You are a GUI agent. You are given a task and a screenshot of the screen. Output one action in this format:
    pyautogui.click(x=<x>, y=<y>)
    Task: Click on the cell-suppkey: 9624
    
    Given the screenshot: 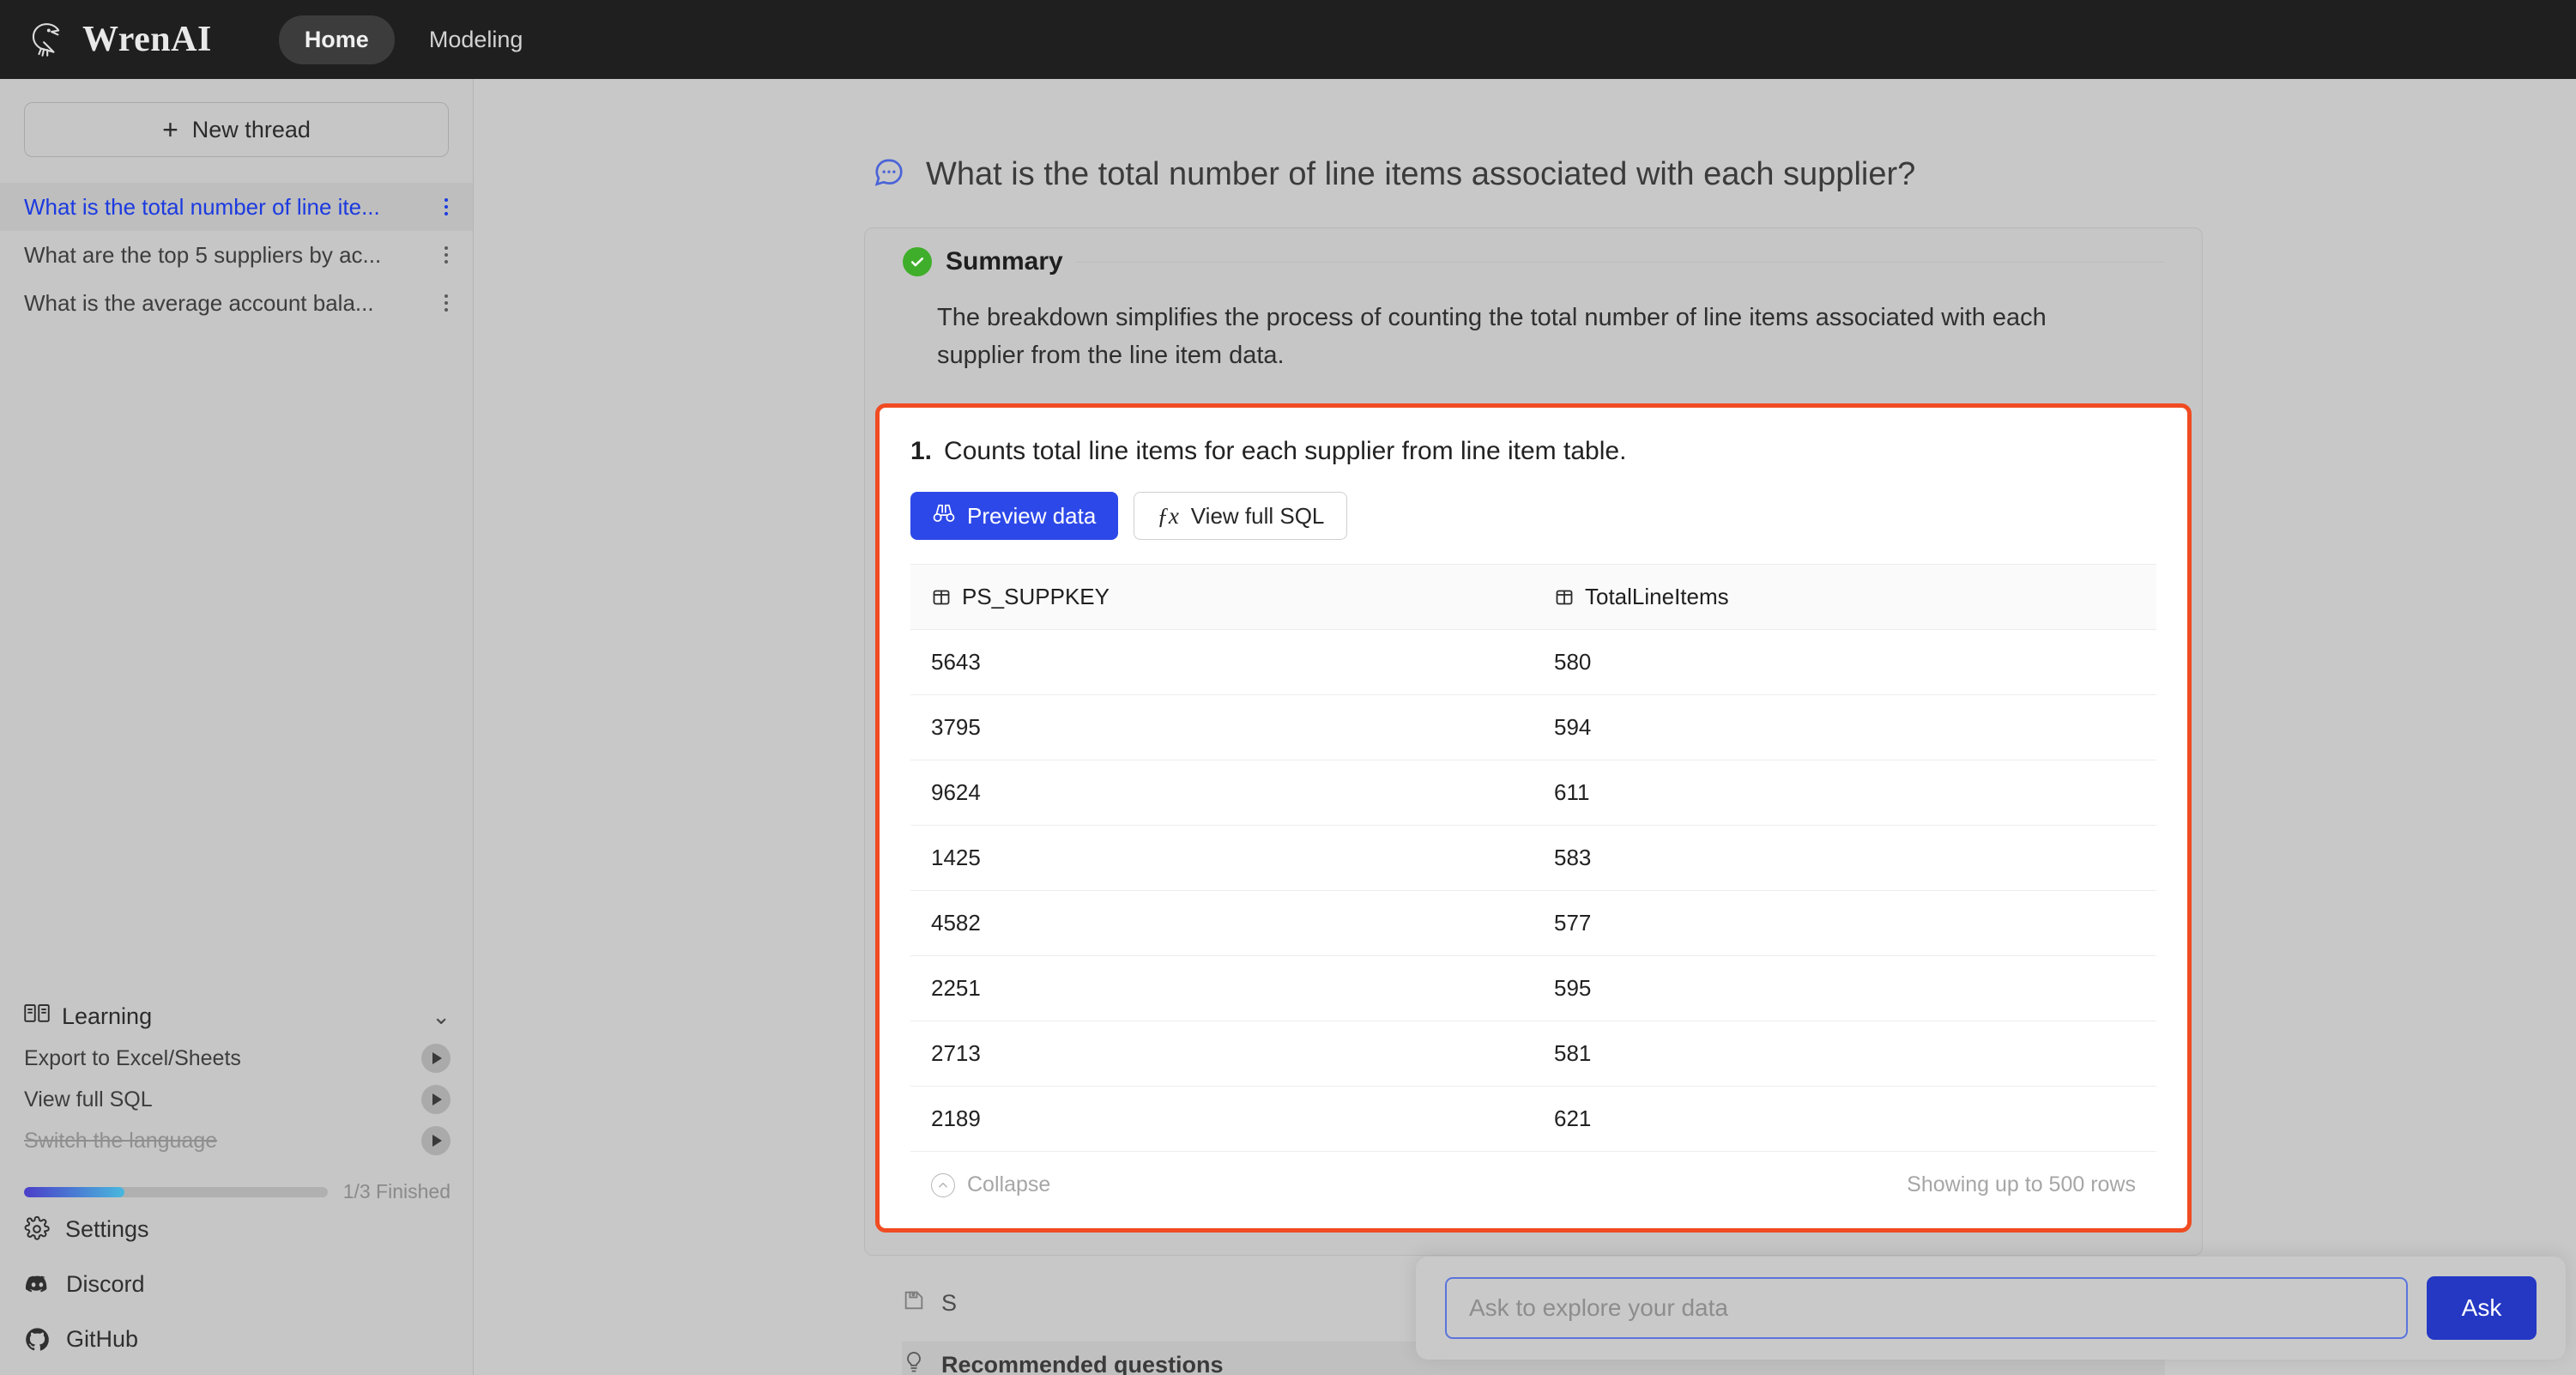 What is the action you would take?
    pyautogui.click(x=1221, y=794)
    